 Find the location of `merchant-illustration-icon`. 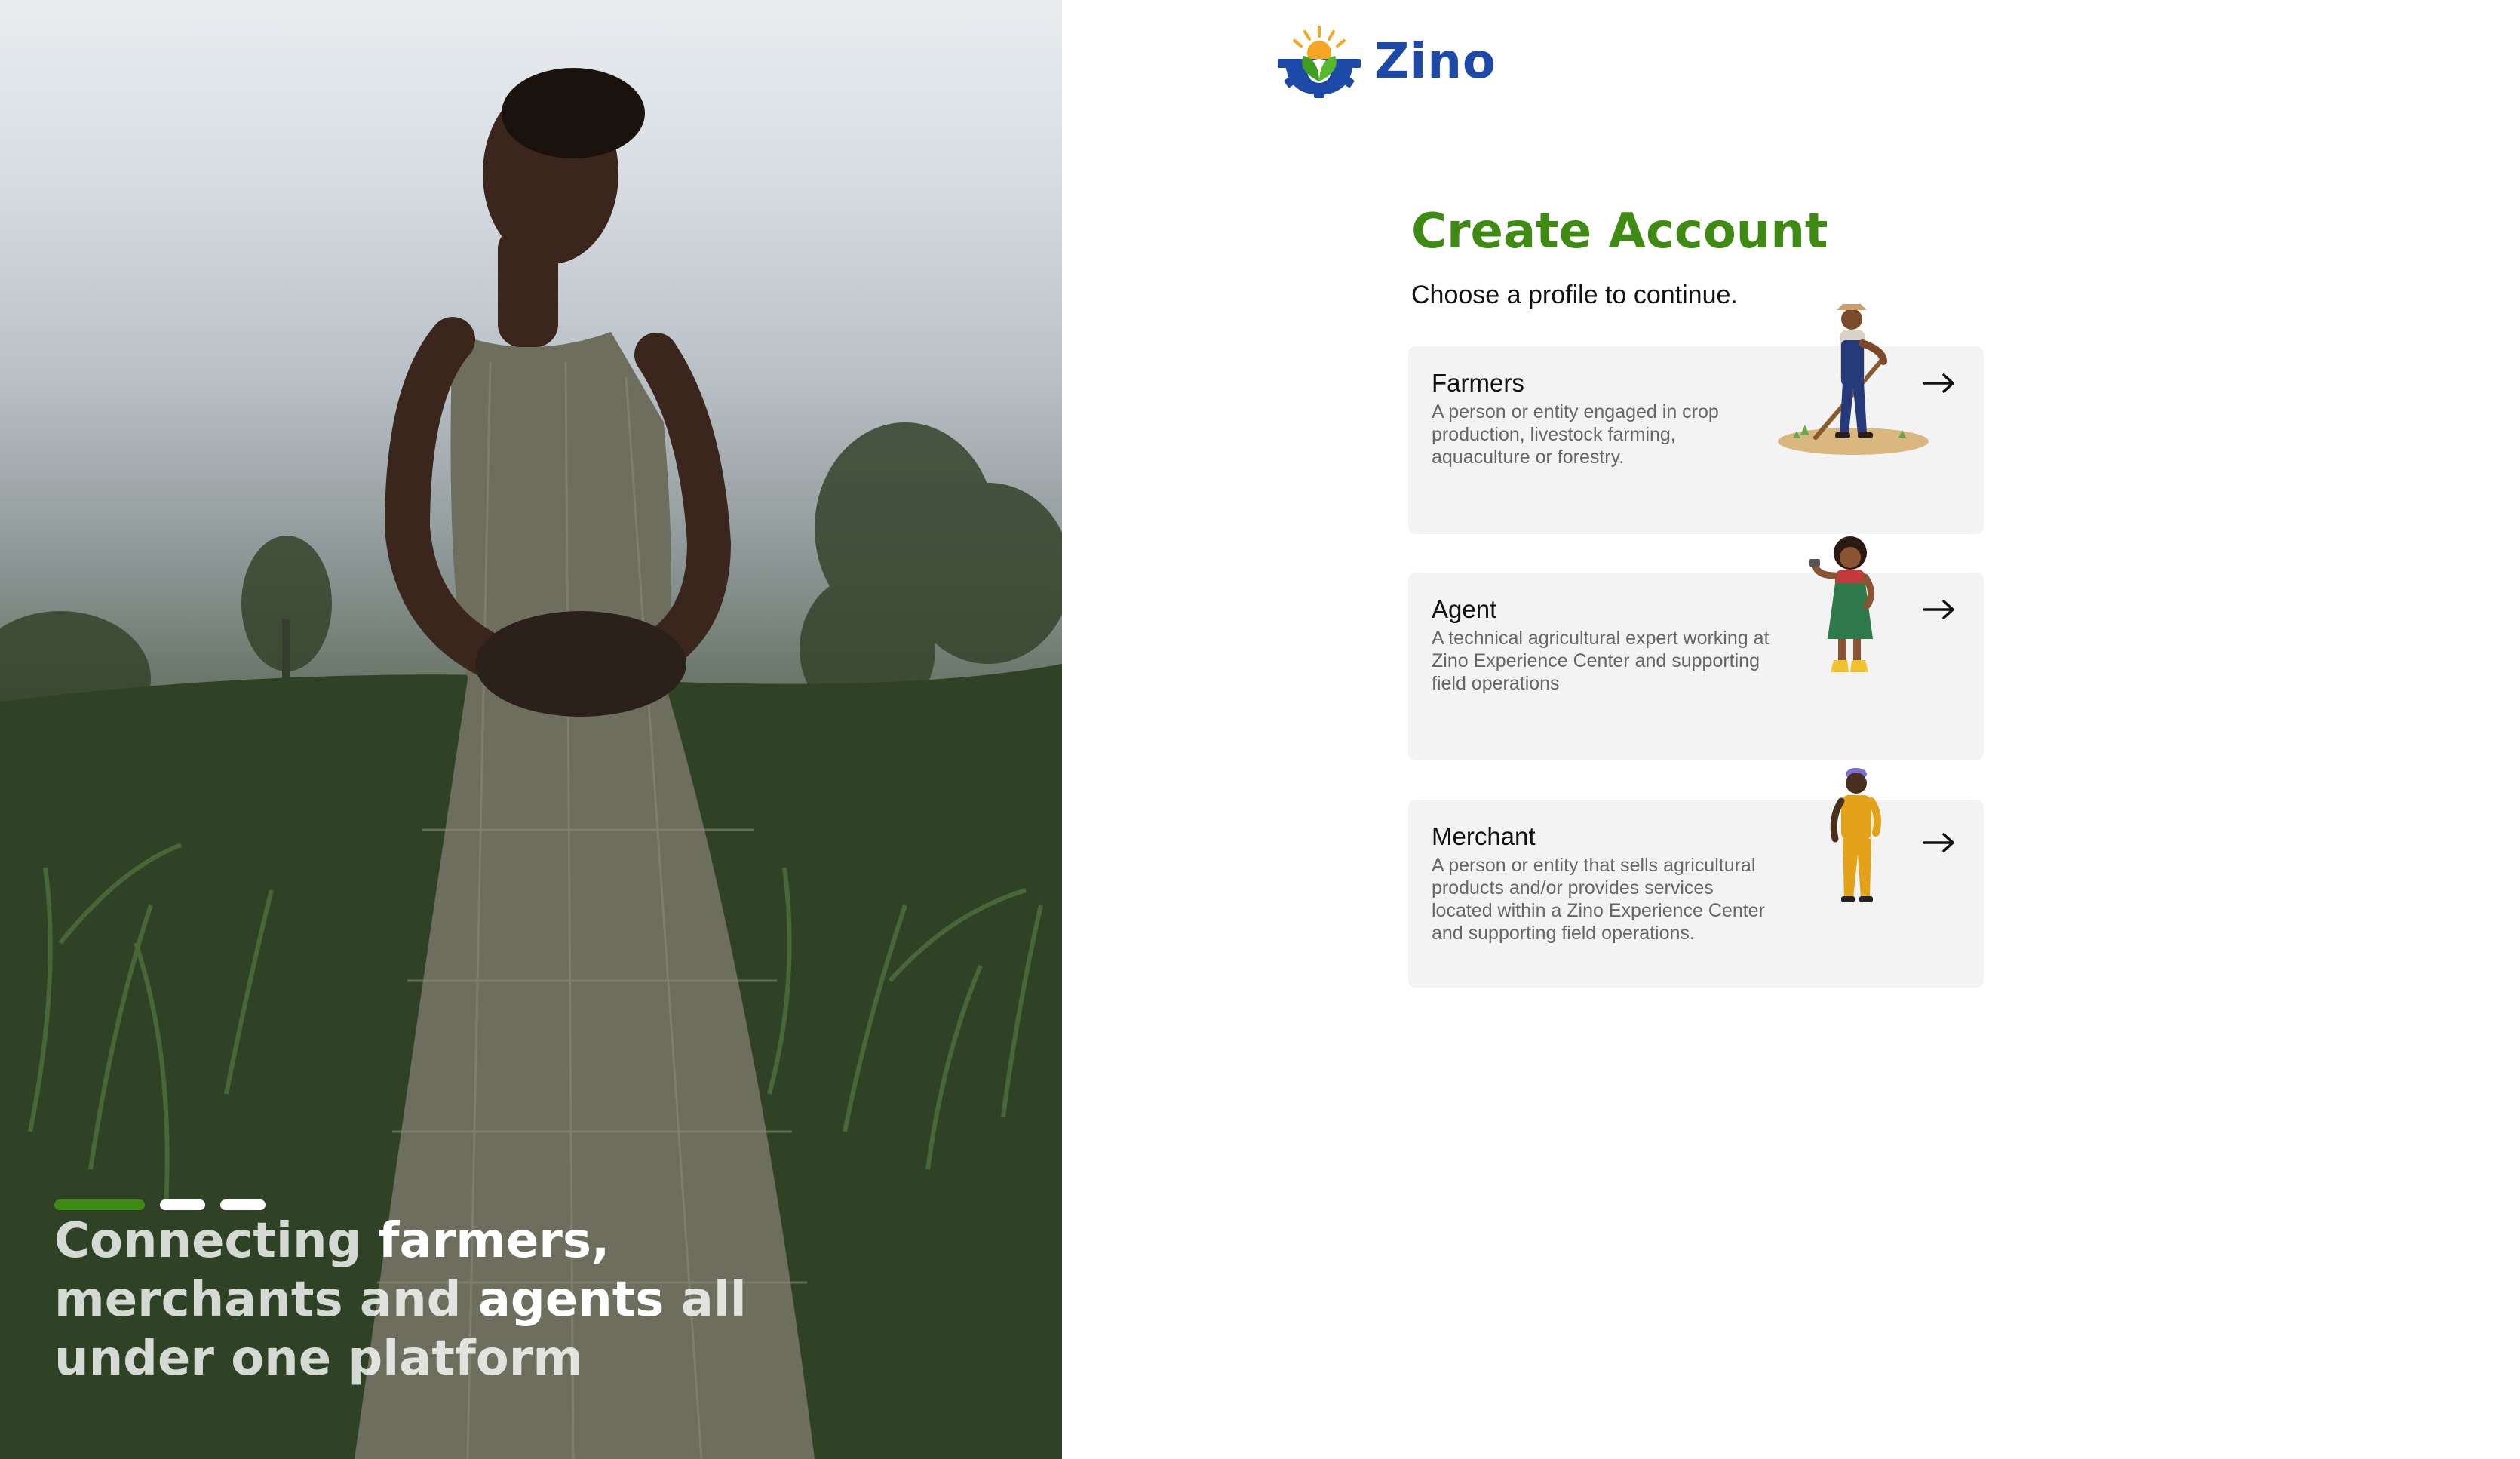

merchant-illustration-icon is located at coordinates (1855, 835).